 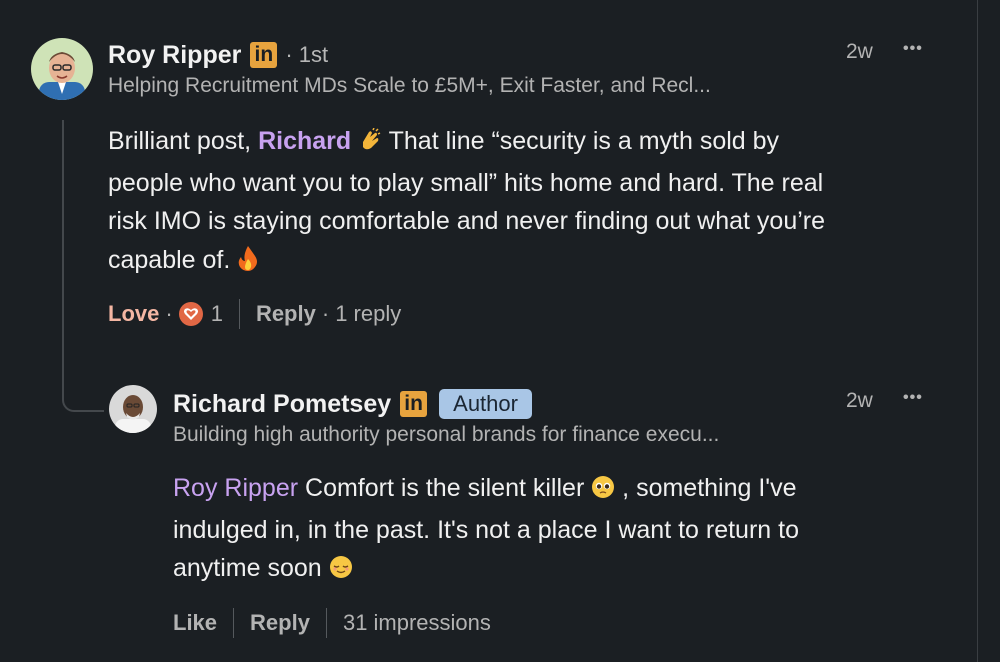 What do you see at coordinates (247, 568) in the screenshot?
I see `reply-text-line3: anytime soon` at bounding box center [247, 568].